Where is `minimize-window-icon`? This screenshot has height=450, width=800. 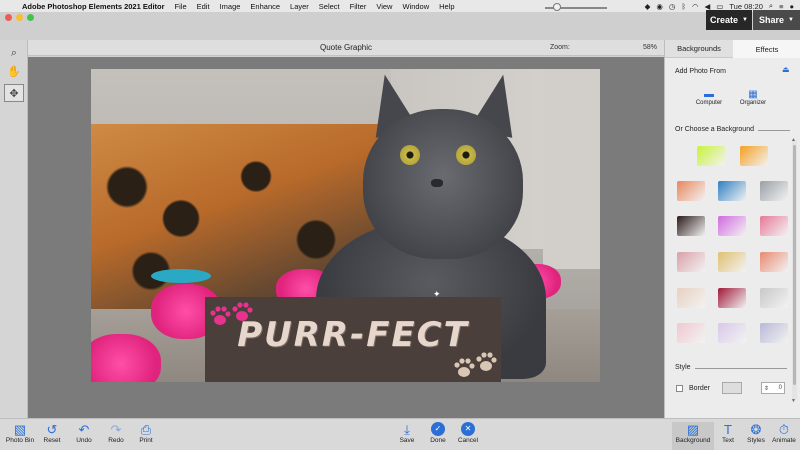 minimize-window-icon is located at coordinates (19, 17).